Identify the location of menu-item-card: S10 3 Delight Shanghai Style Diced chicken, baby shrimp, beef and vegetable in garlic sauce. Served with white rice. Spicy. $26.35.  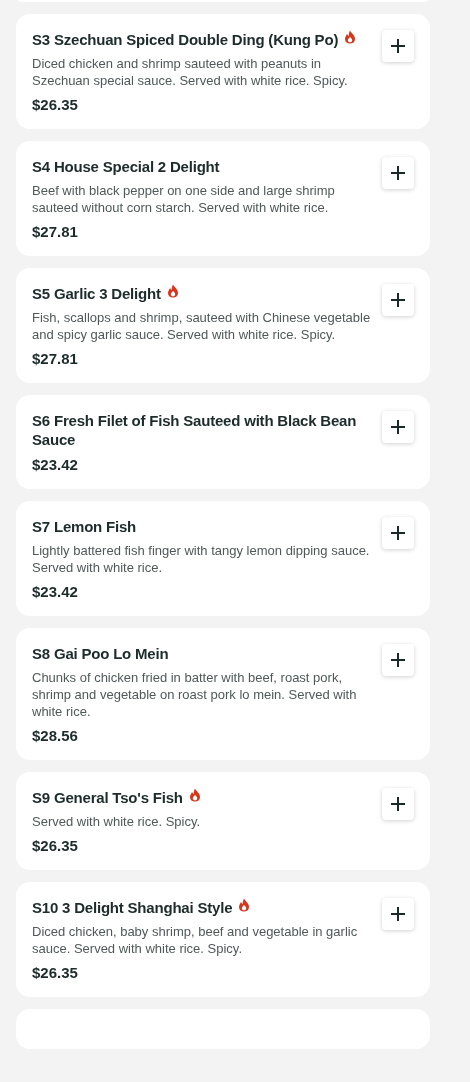
(223, 939).